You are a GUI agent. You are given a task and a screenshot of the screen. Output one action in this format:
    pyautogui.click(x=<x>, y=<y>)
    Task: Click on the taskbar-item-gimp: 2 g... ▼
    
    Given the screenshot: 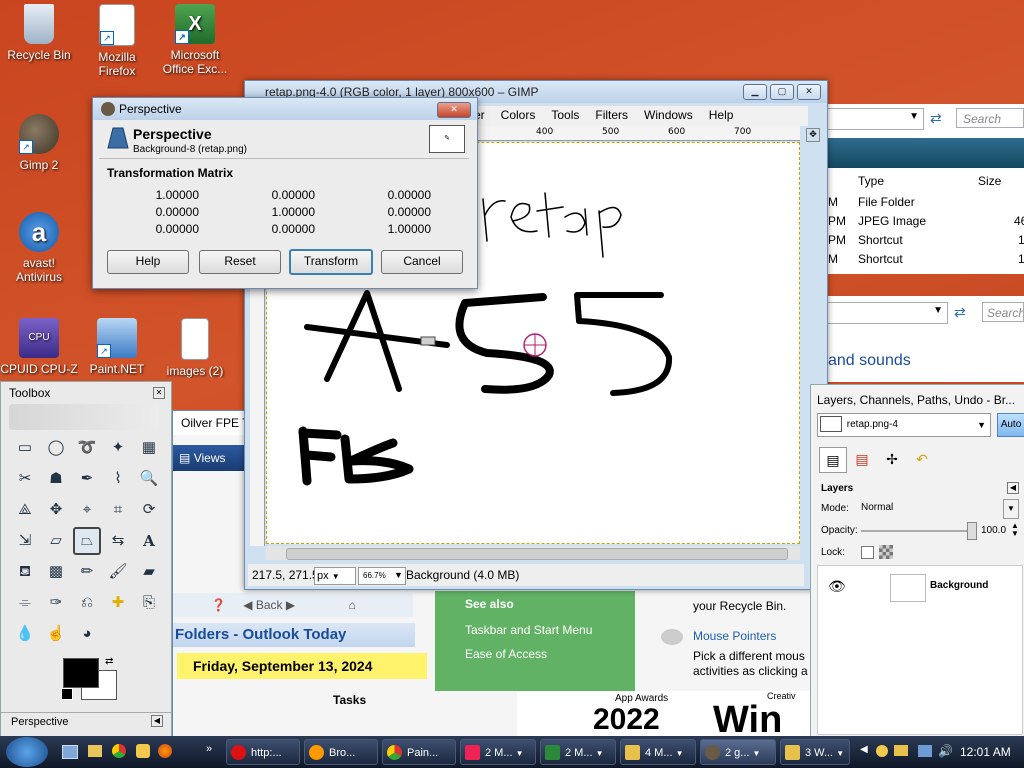 What is the action you would take?
    pyautogui.click(x=738, y=752)
    